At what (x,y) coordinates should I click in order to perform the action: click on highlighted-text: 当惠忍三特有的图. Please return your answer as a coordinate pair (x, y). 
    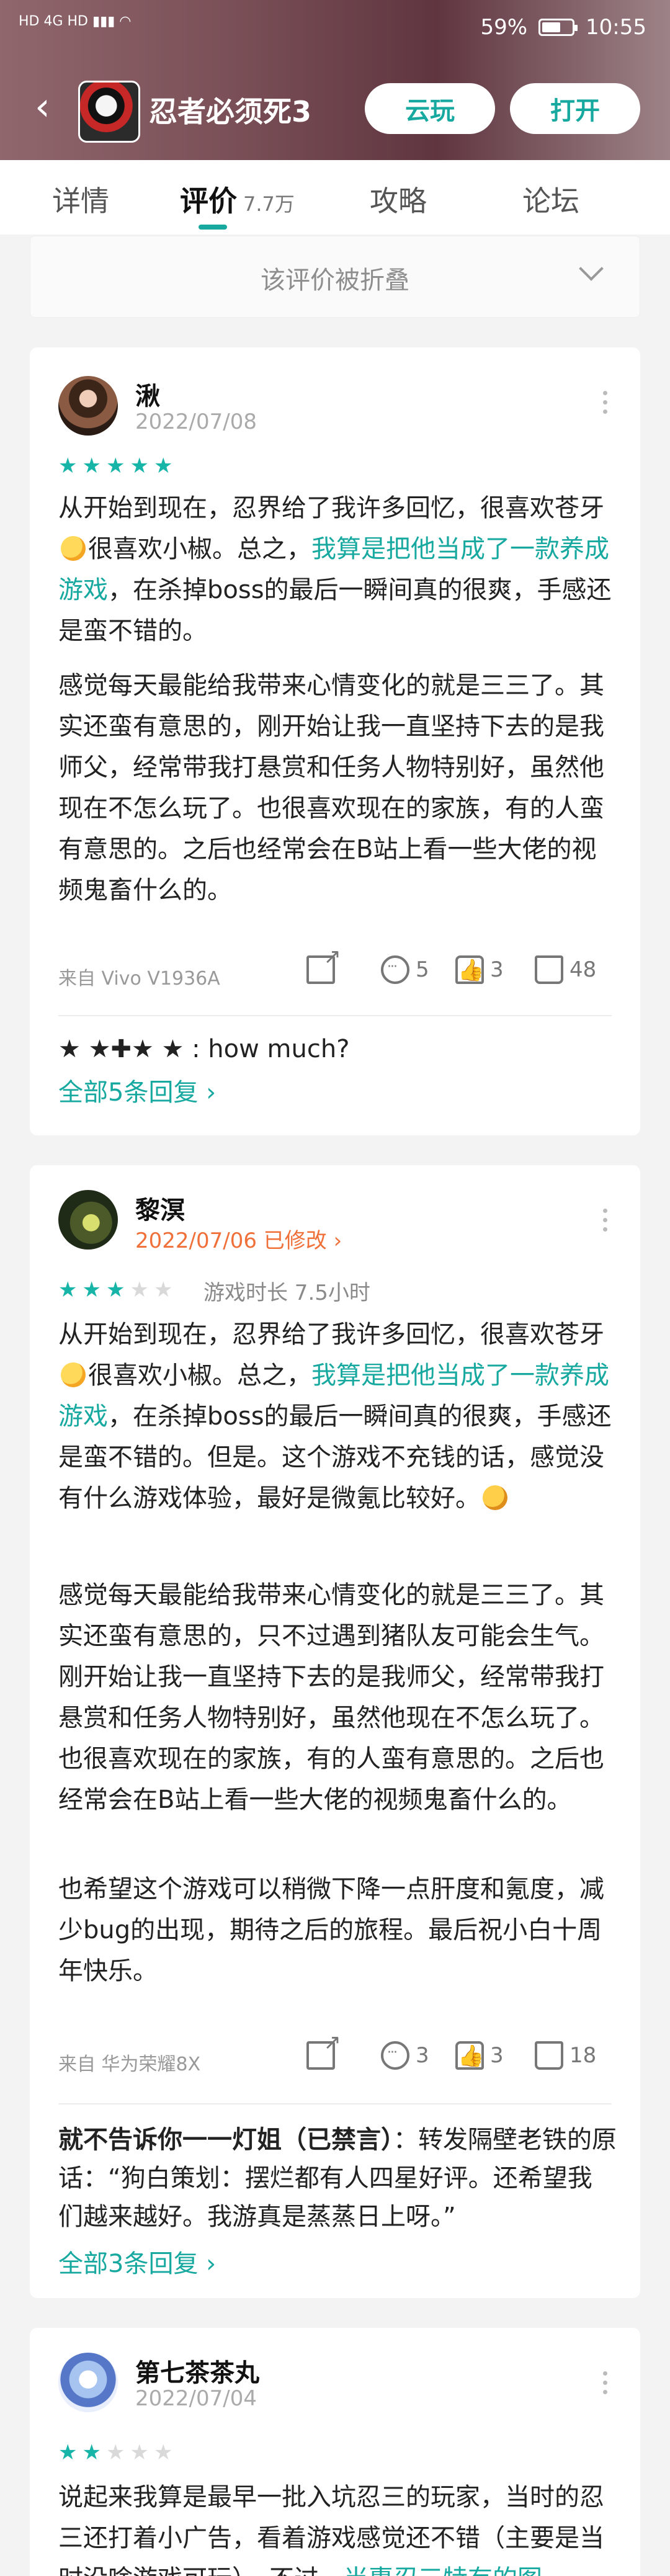
    Looking at the image, I should click on (443, 2570).